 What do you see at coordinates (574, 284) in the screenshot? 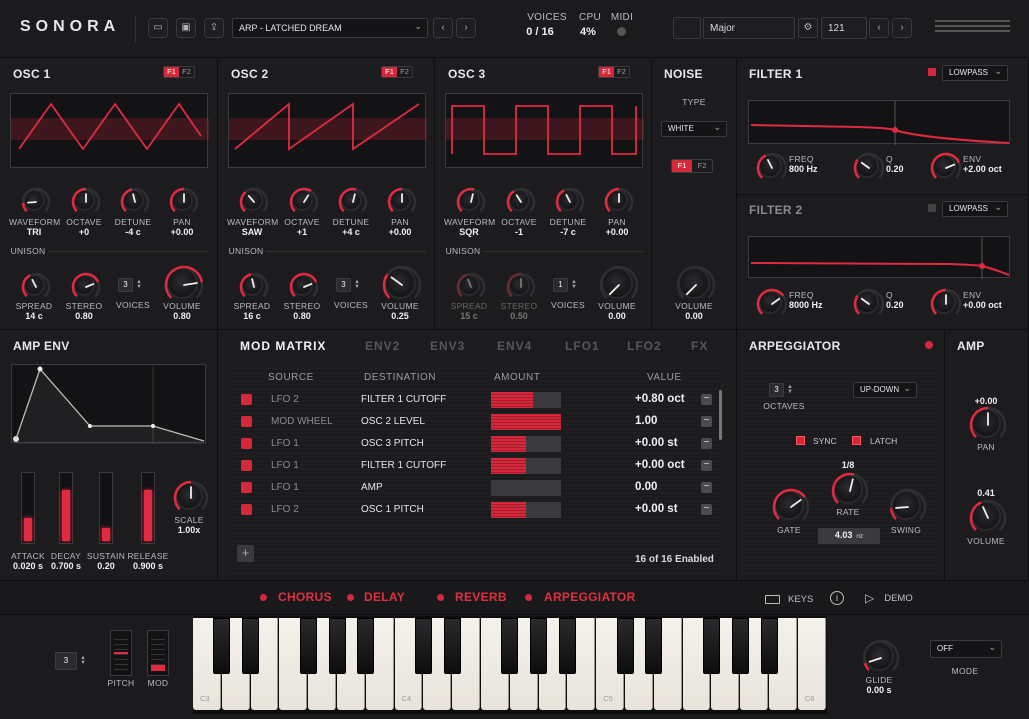
I see `osc3-voices-arrows-icon: ▲ ▼` at bounding box center [574, 284].